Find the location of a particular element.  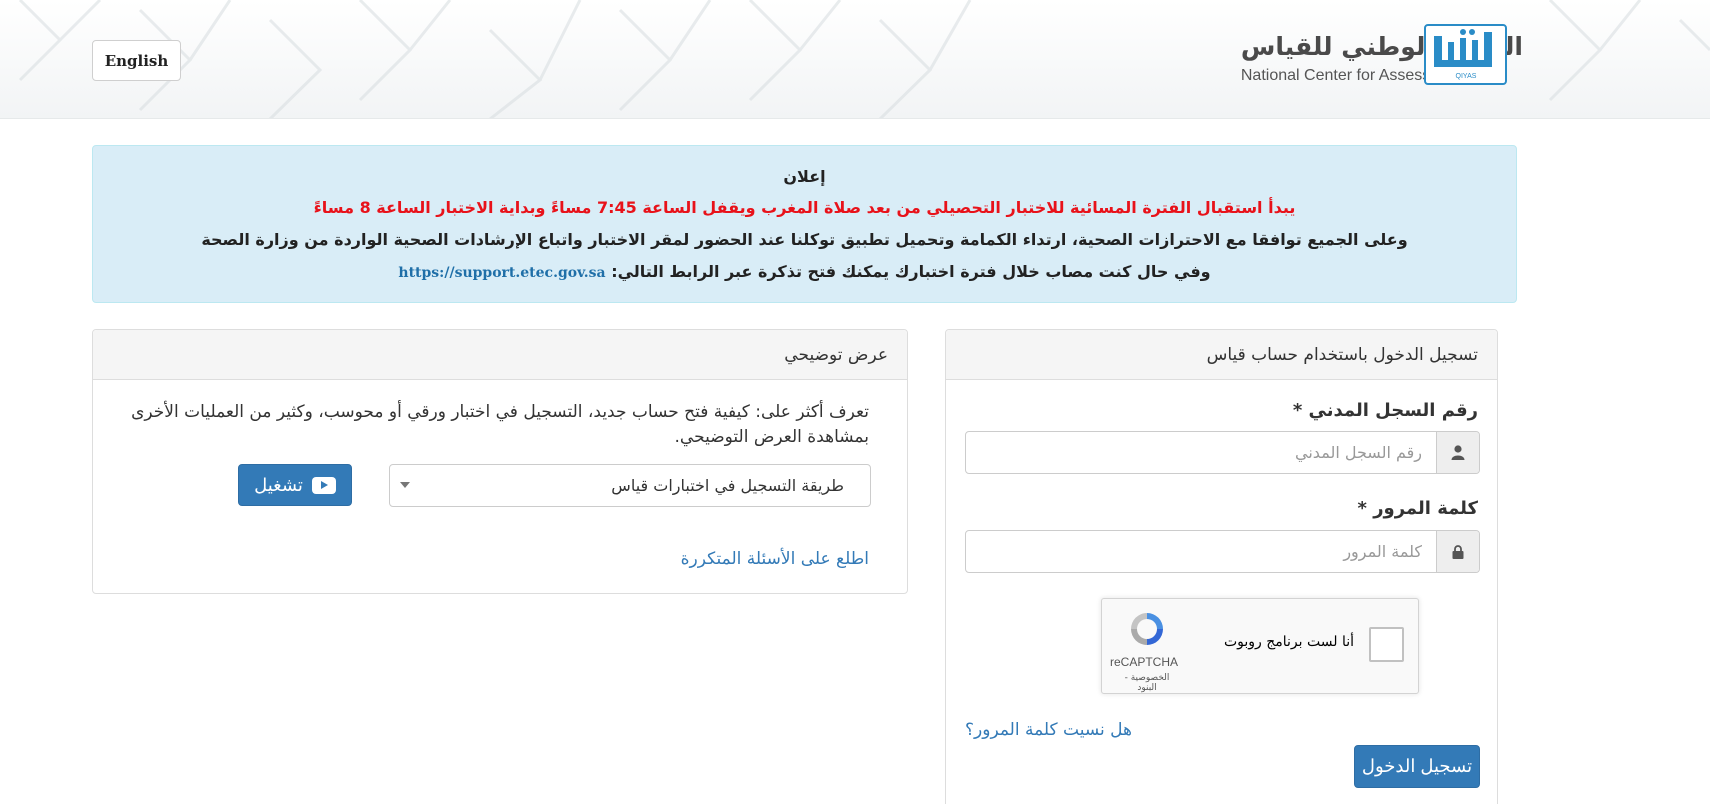

recaptcha-checkbox is located at coordinates (1386, 644).